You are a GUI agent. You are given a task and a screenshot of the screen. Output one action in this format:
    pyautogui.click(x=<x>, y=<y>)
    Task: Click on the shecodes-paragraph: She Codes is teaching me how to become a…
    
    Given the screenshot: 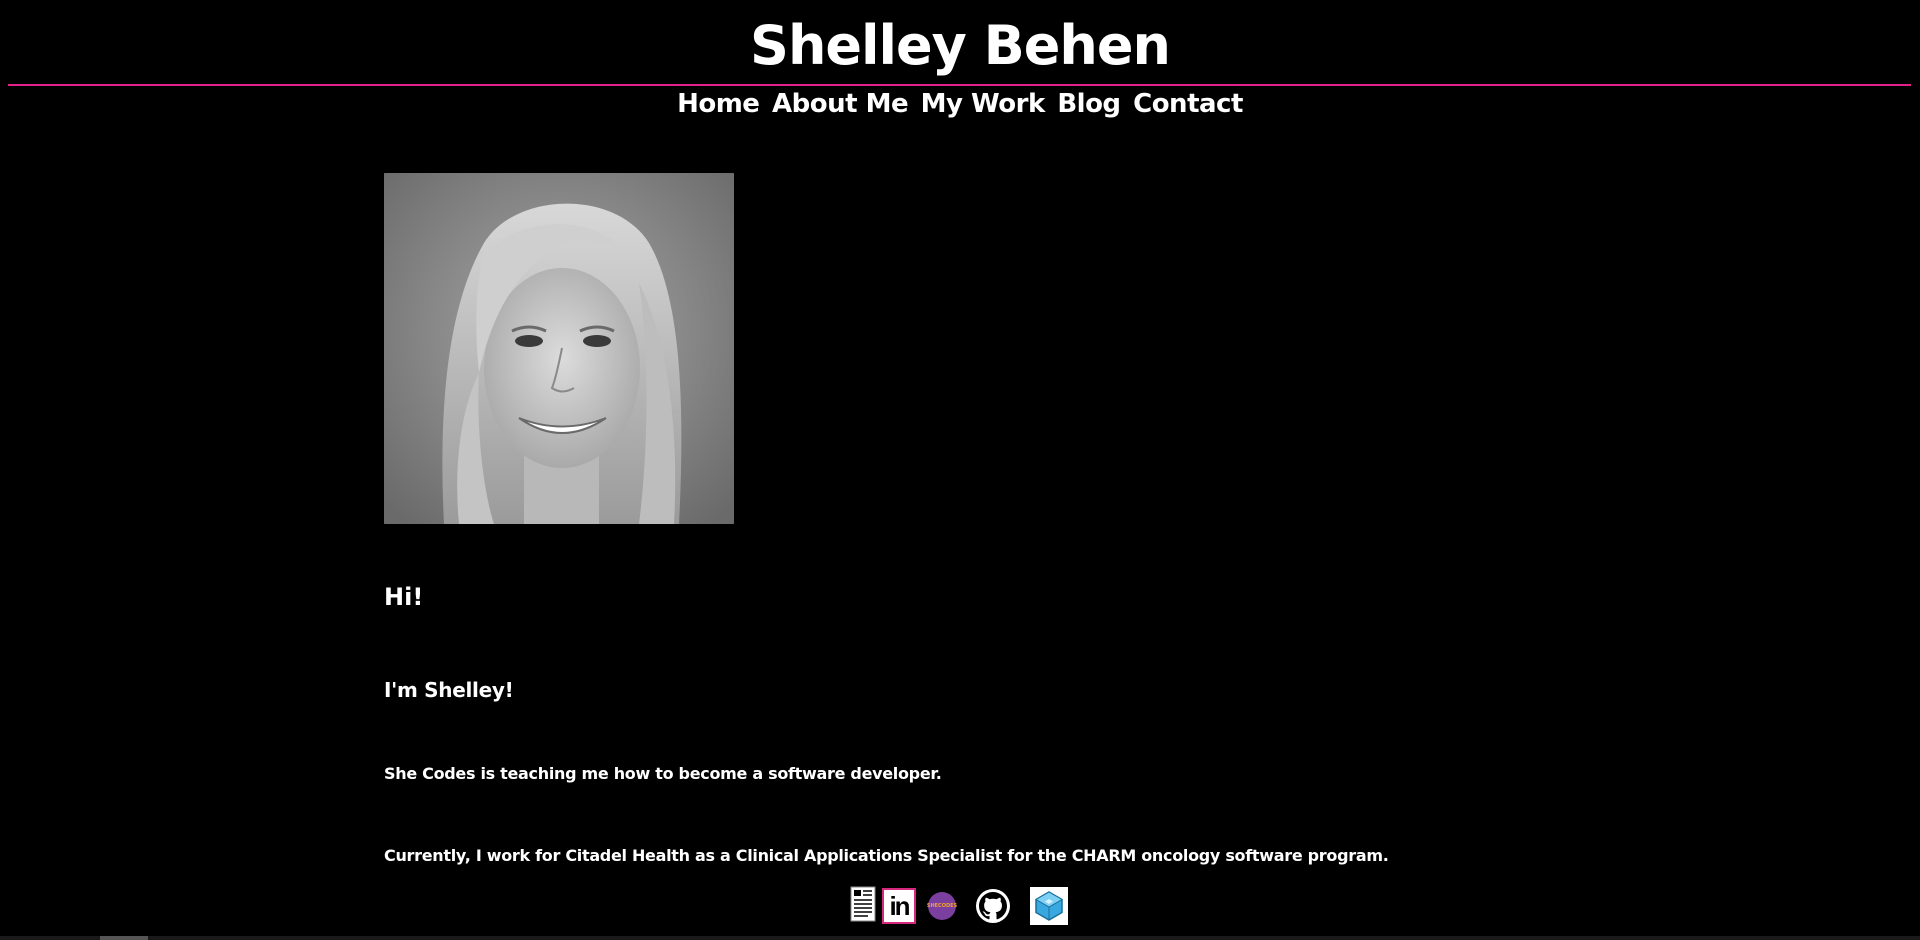 What is the action you would take?
    pyautogui.click(x=663, y=773)
    